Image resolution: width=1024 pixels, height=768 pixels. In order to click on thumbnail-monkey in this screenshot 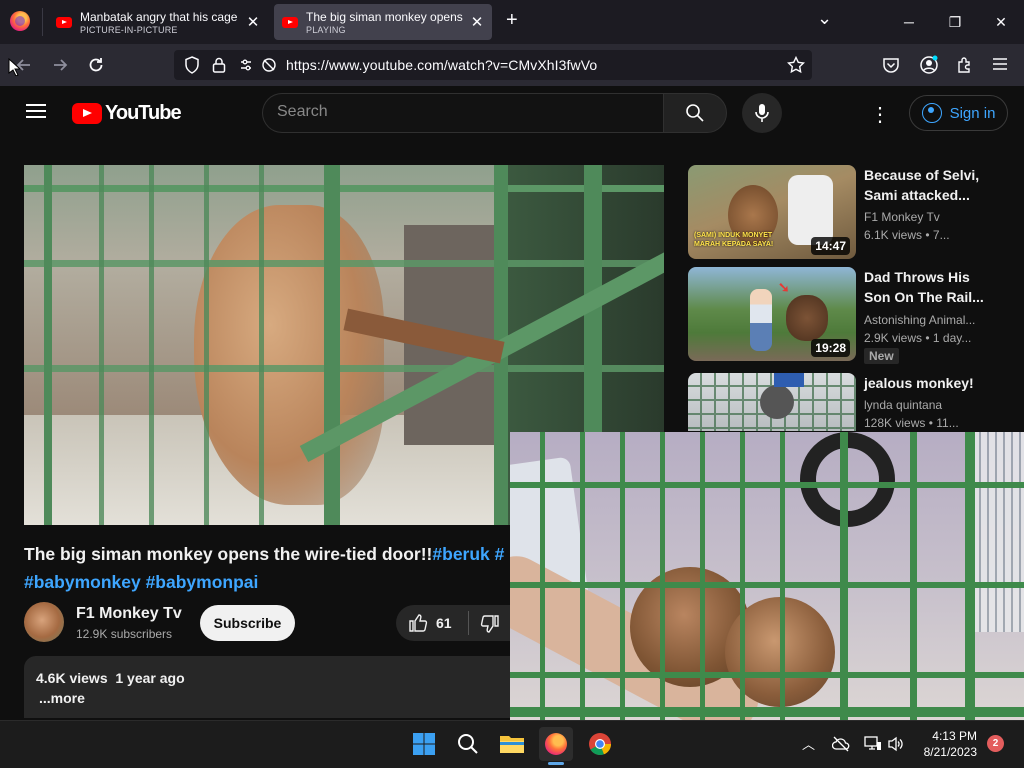, I will do `click(777, 402)`.